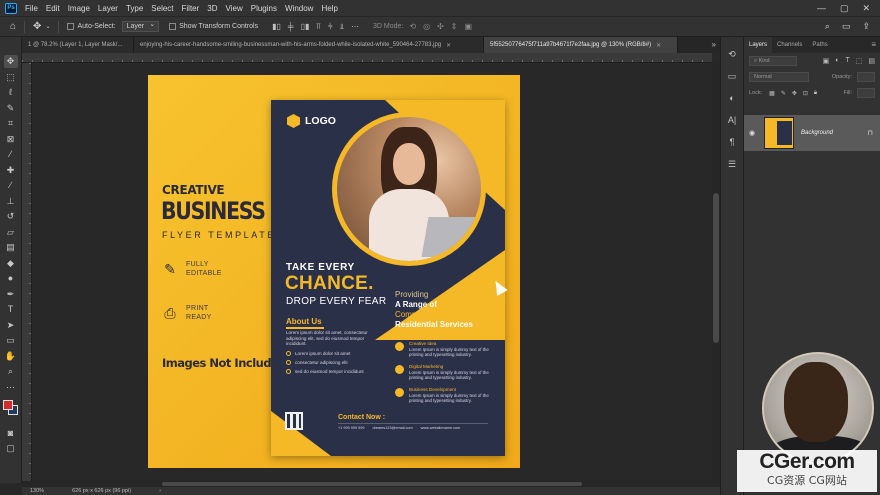  Describe the element at coordinates (367, 58) in the screenshot. I see `horizontal-ruler` at that location.